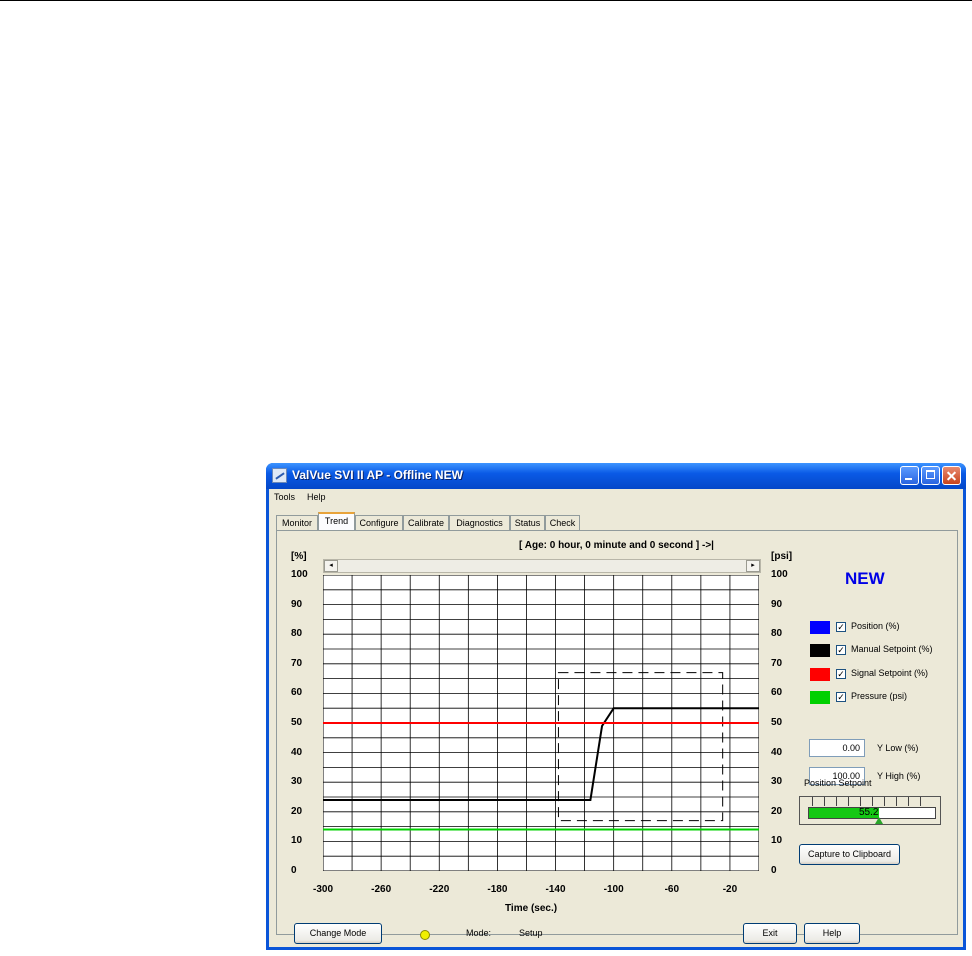  I want to click on y-tick-label-right: 40, so click(777, 752).